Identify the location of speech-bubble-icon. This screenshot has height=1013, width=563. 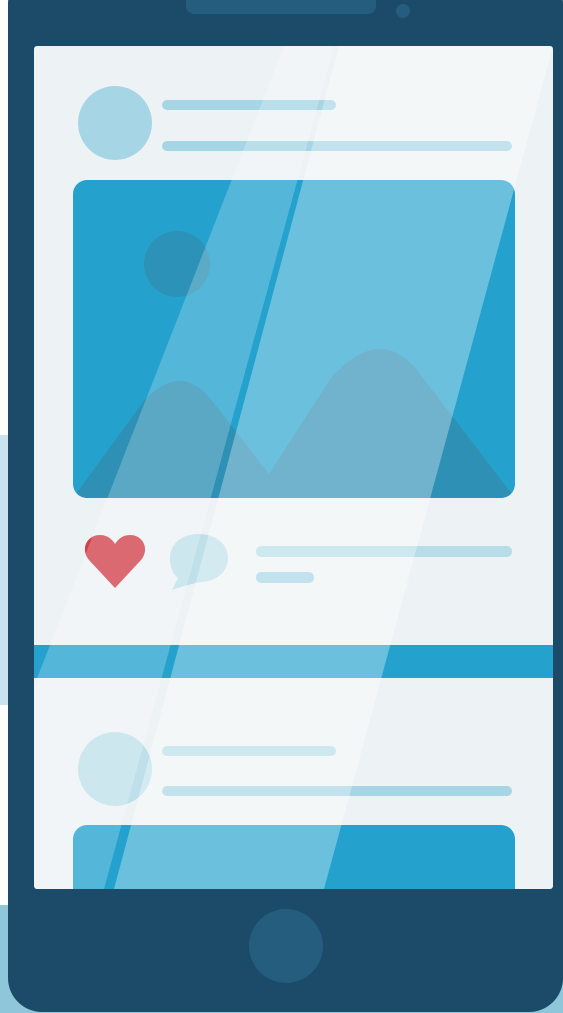
(200, 562).